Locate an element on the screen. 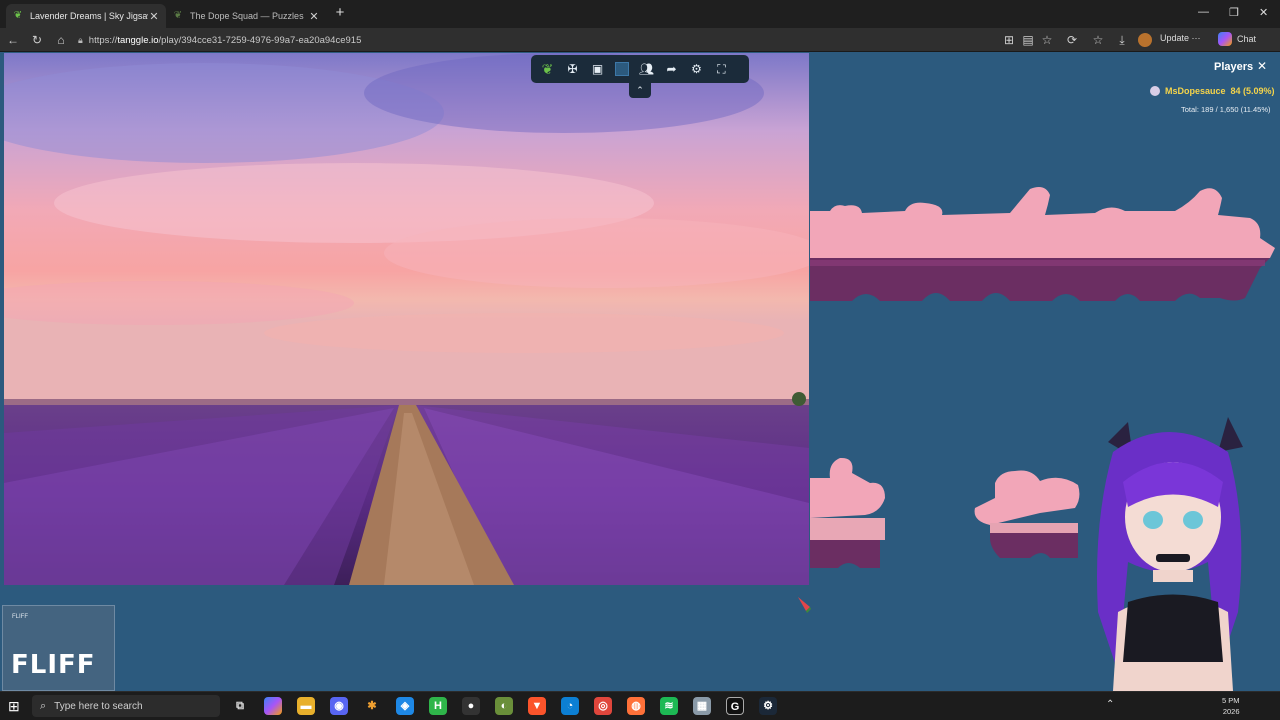  app-h-icon: H is located at coordinates (438, 706).